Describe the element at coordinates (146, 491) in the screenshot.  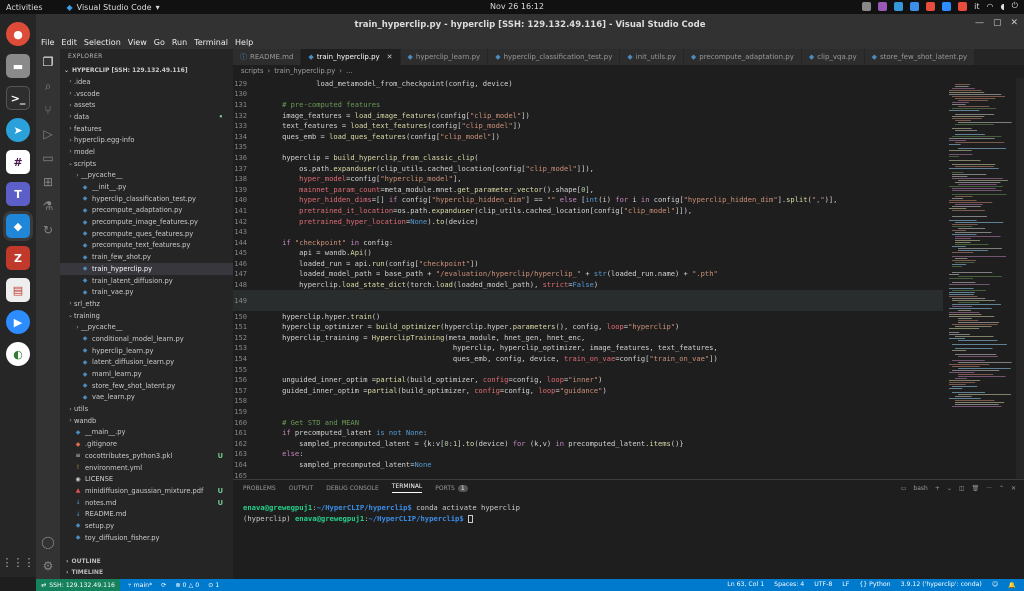
I see `tree-item: ▲ minidiffusion_gaussian_mixture.pdf U` at that location.